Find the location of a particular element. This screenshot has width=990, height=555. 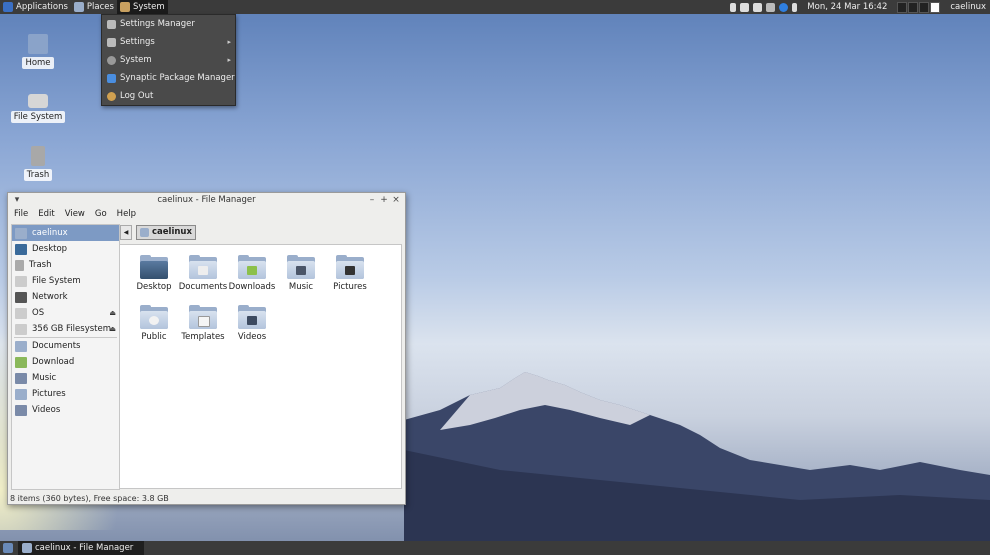

workspace-switcher is located at coordinates (919, 7).